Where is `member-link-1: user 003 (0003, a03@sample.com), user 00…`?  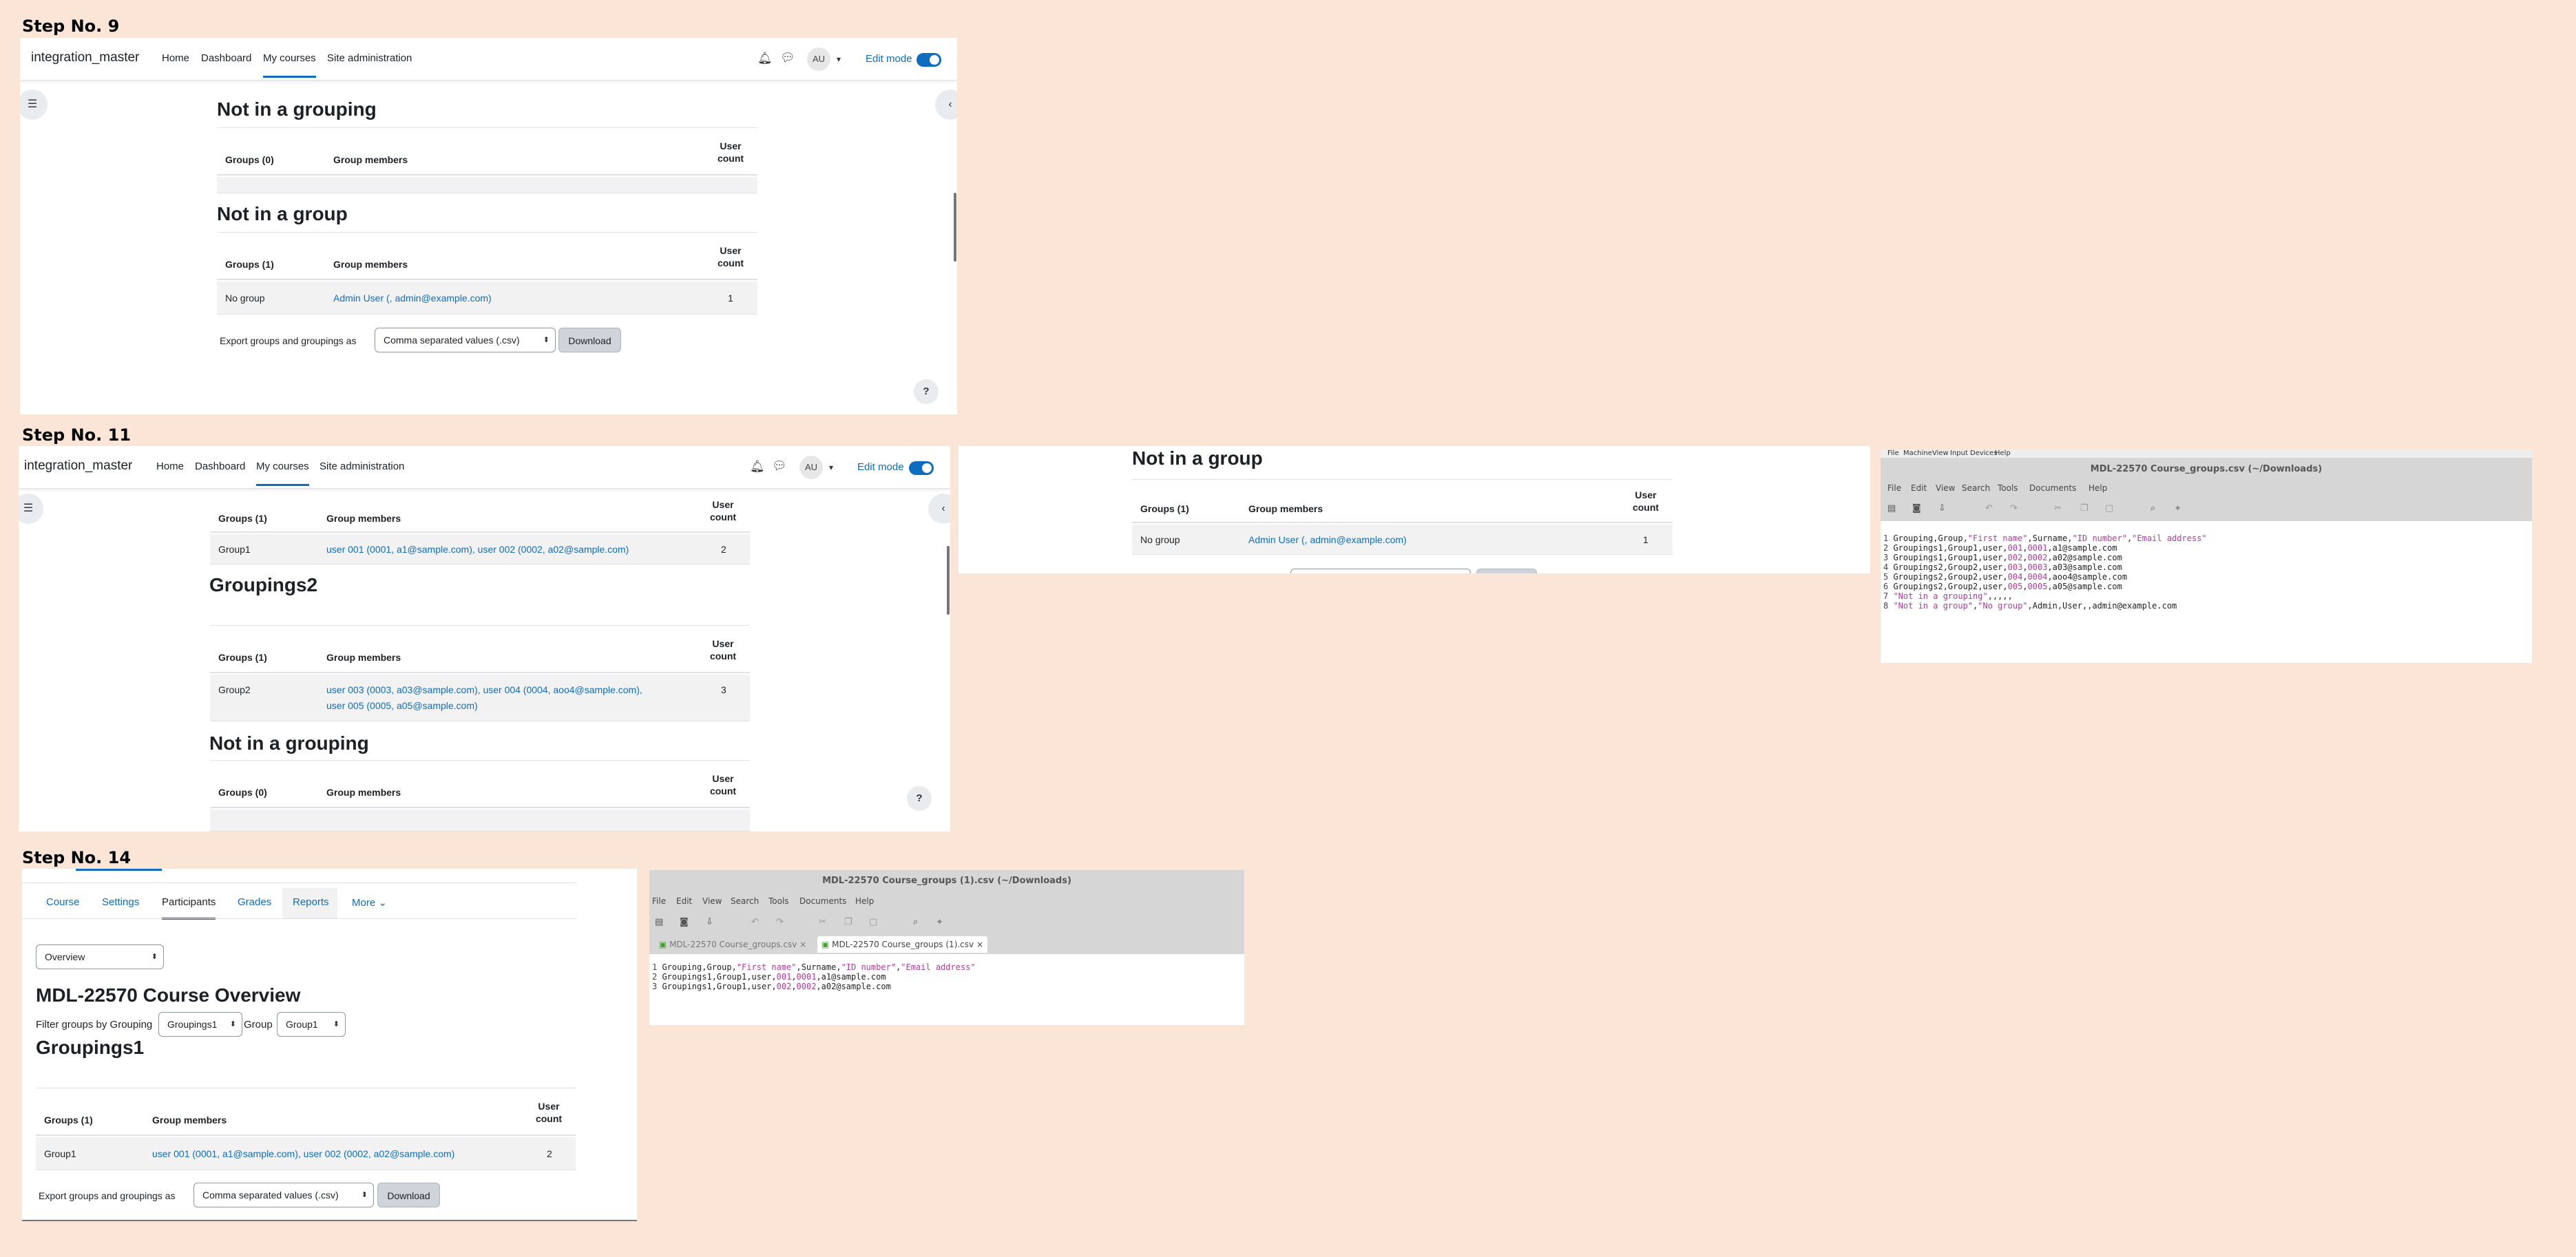 member-link-1: user 003 (0003, a03@sample.com), user 00… is located at coordinates (484, 689).